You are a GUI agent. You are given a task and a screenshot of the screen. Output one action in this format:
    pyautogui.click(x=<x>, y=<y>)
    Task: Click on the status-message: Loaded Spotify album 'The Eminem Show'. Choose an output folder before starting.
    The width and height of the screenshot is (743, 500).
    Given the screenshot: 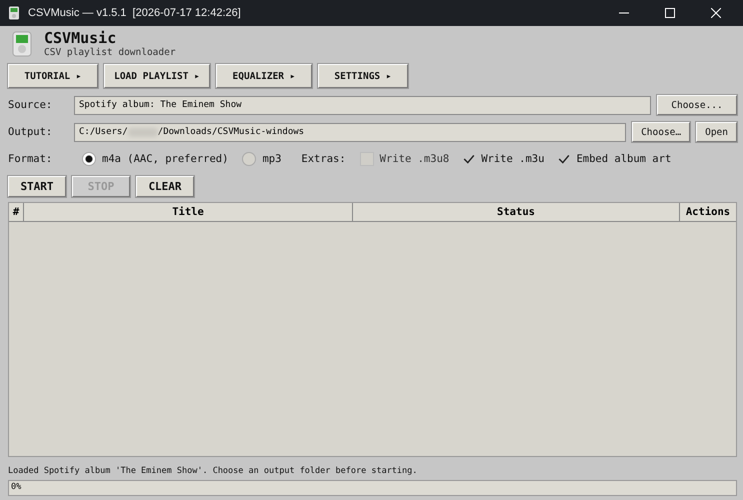 What is the action you would take?
    pyautogui.click(x=213, y=471)
    